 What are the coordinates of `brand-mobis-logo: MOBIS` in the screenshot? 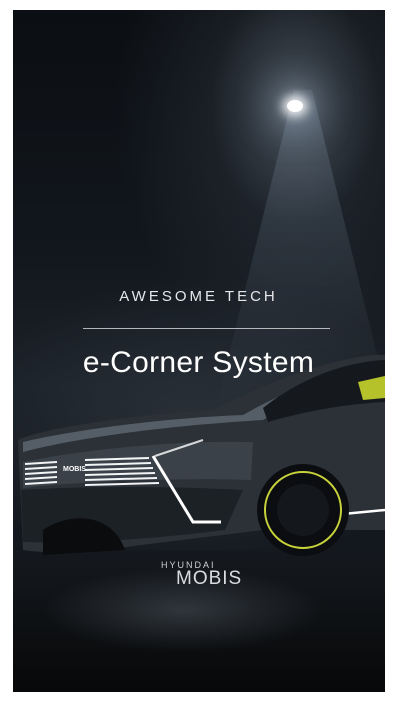 It's located at (209, 578).